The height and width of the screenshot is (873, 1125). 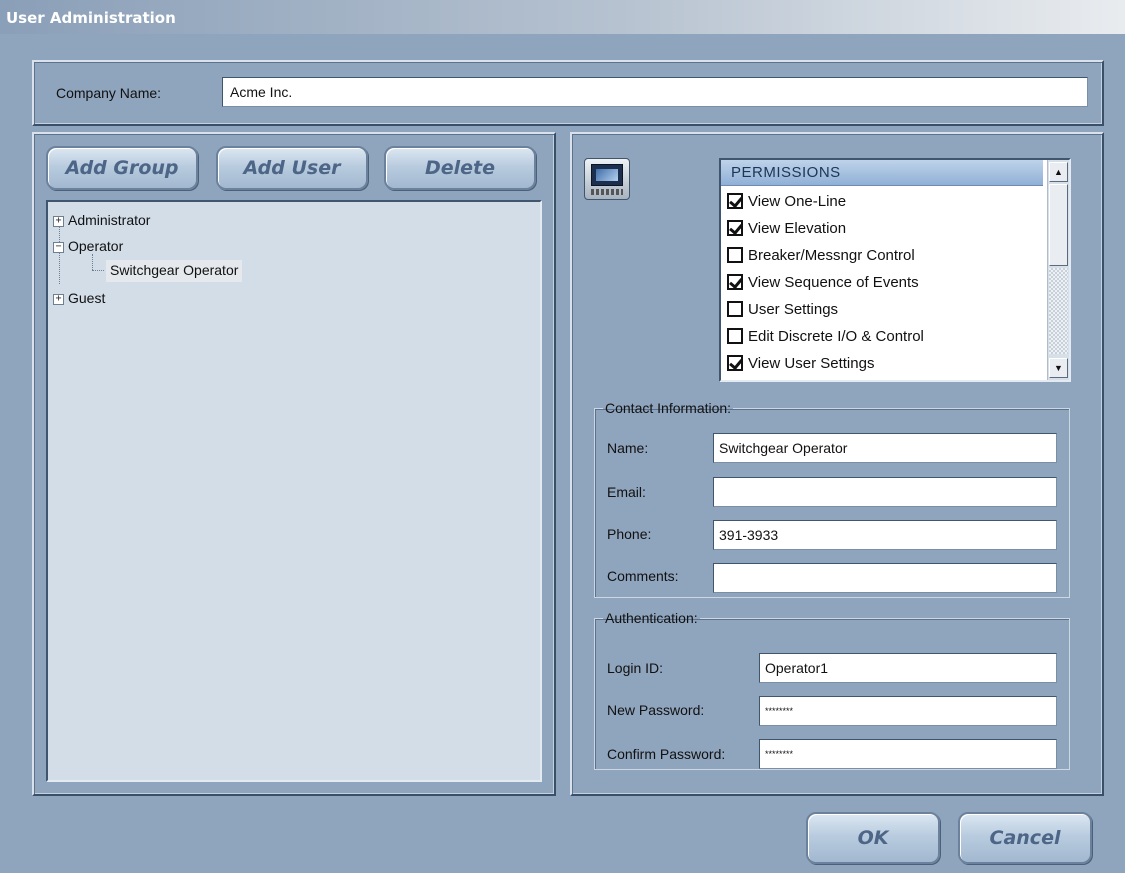 What do you see at coordinates (884, 311) in the screenshot?
I see `permission-item: User Settings` at bounding box center [884, 311].